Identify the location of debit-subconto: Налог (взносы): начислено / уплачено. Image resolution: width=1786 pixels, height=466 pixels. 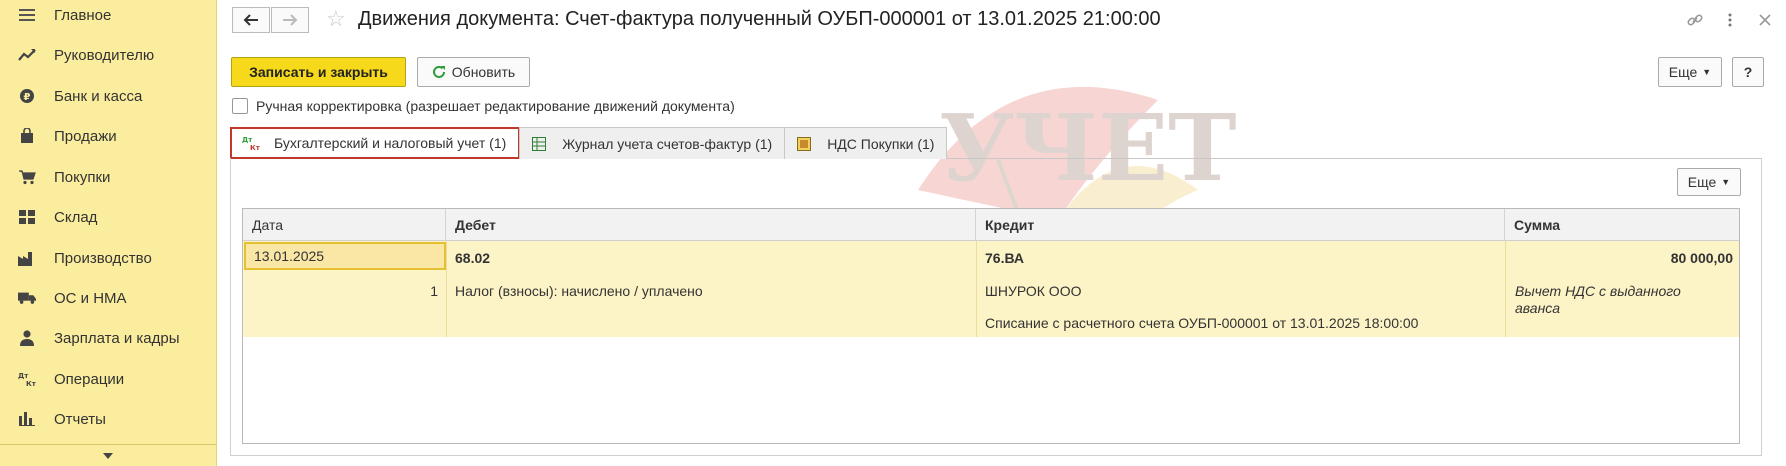
(579, 291).